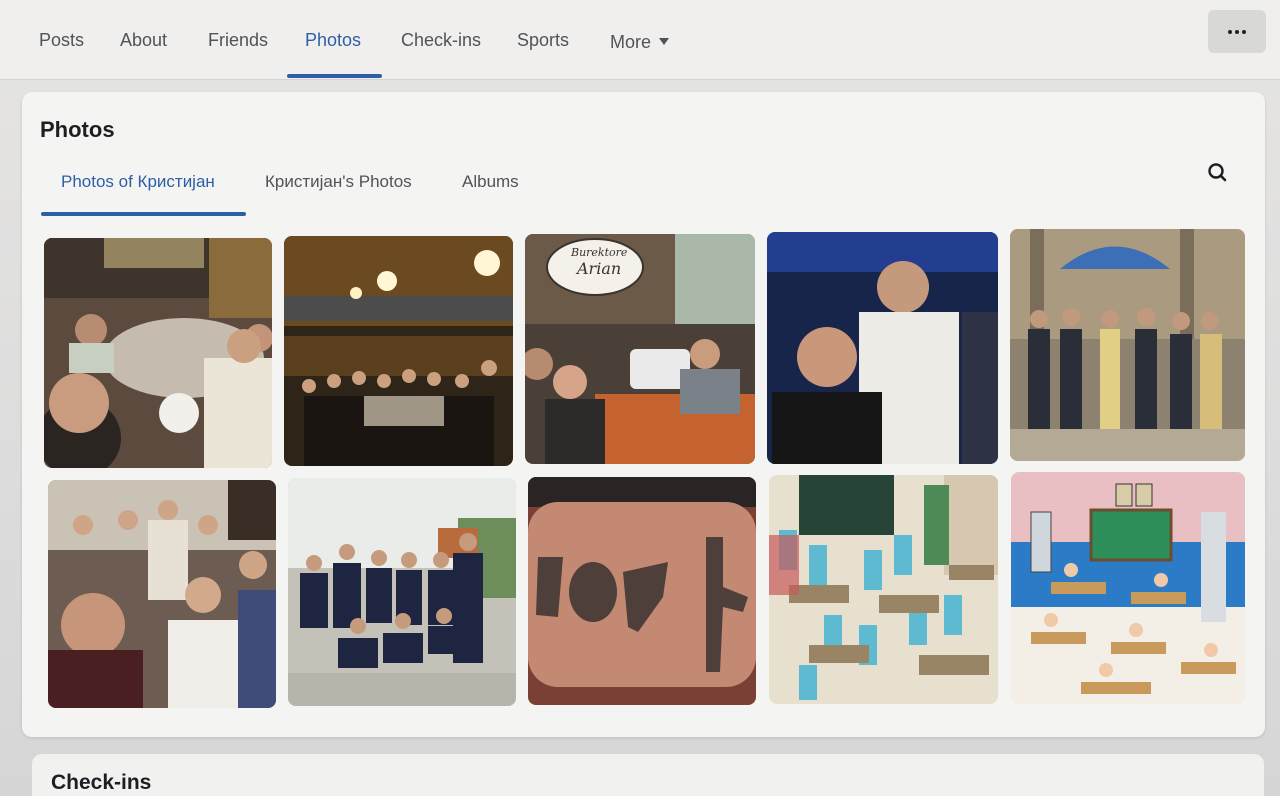 The image size is (1280, 796). I want to click on photos-section-title: Photos, so click(77, 129).